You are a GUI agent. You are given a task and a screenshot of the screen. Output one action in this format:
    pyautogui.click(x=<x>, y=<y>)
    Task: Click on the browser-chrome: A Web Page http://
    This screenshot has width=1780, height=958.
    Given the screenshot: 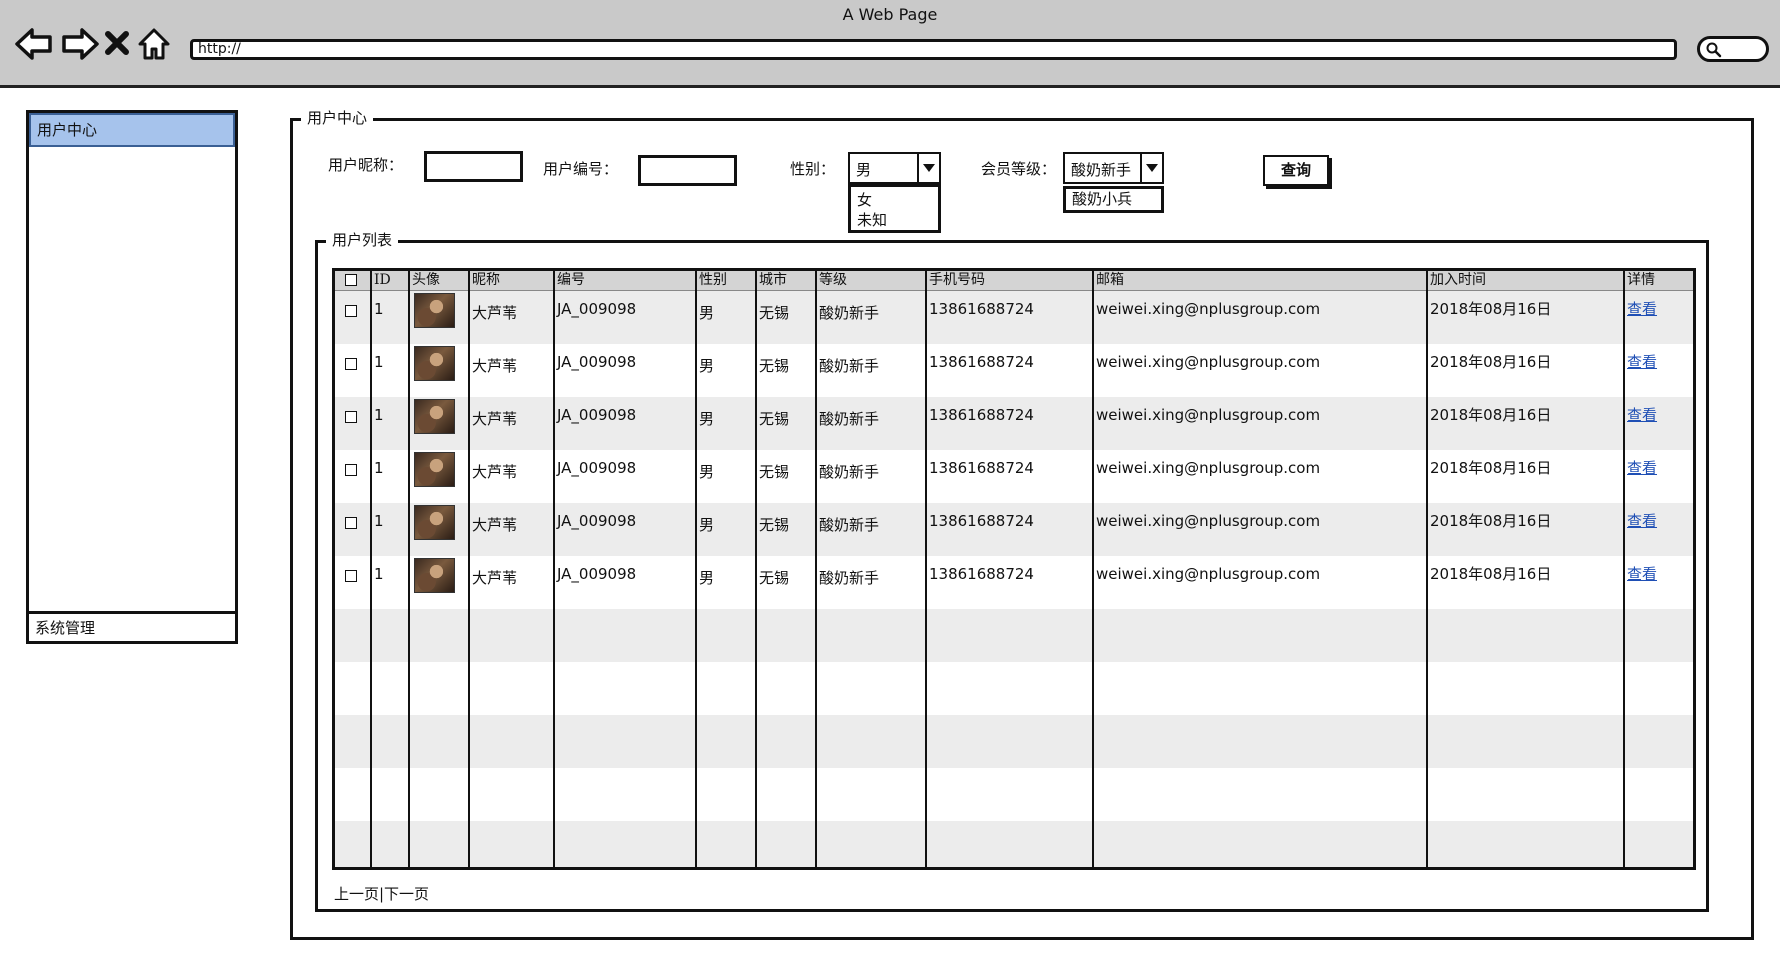 What is the action you would take?
    pyautogui.click(x=890, y=44)
    